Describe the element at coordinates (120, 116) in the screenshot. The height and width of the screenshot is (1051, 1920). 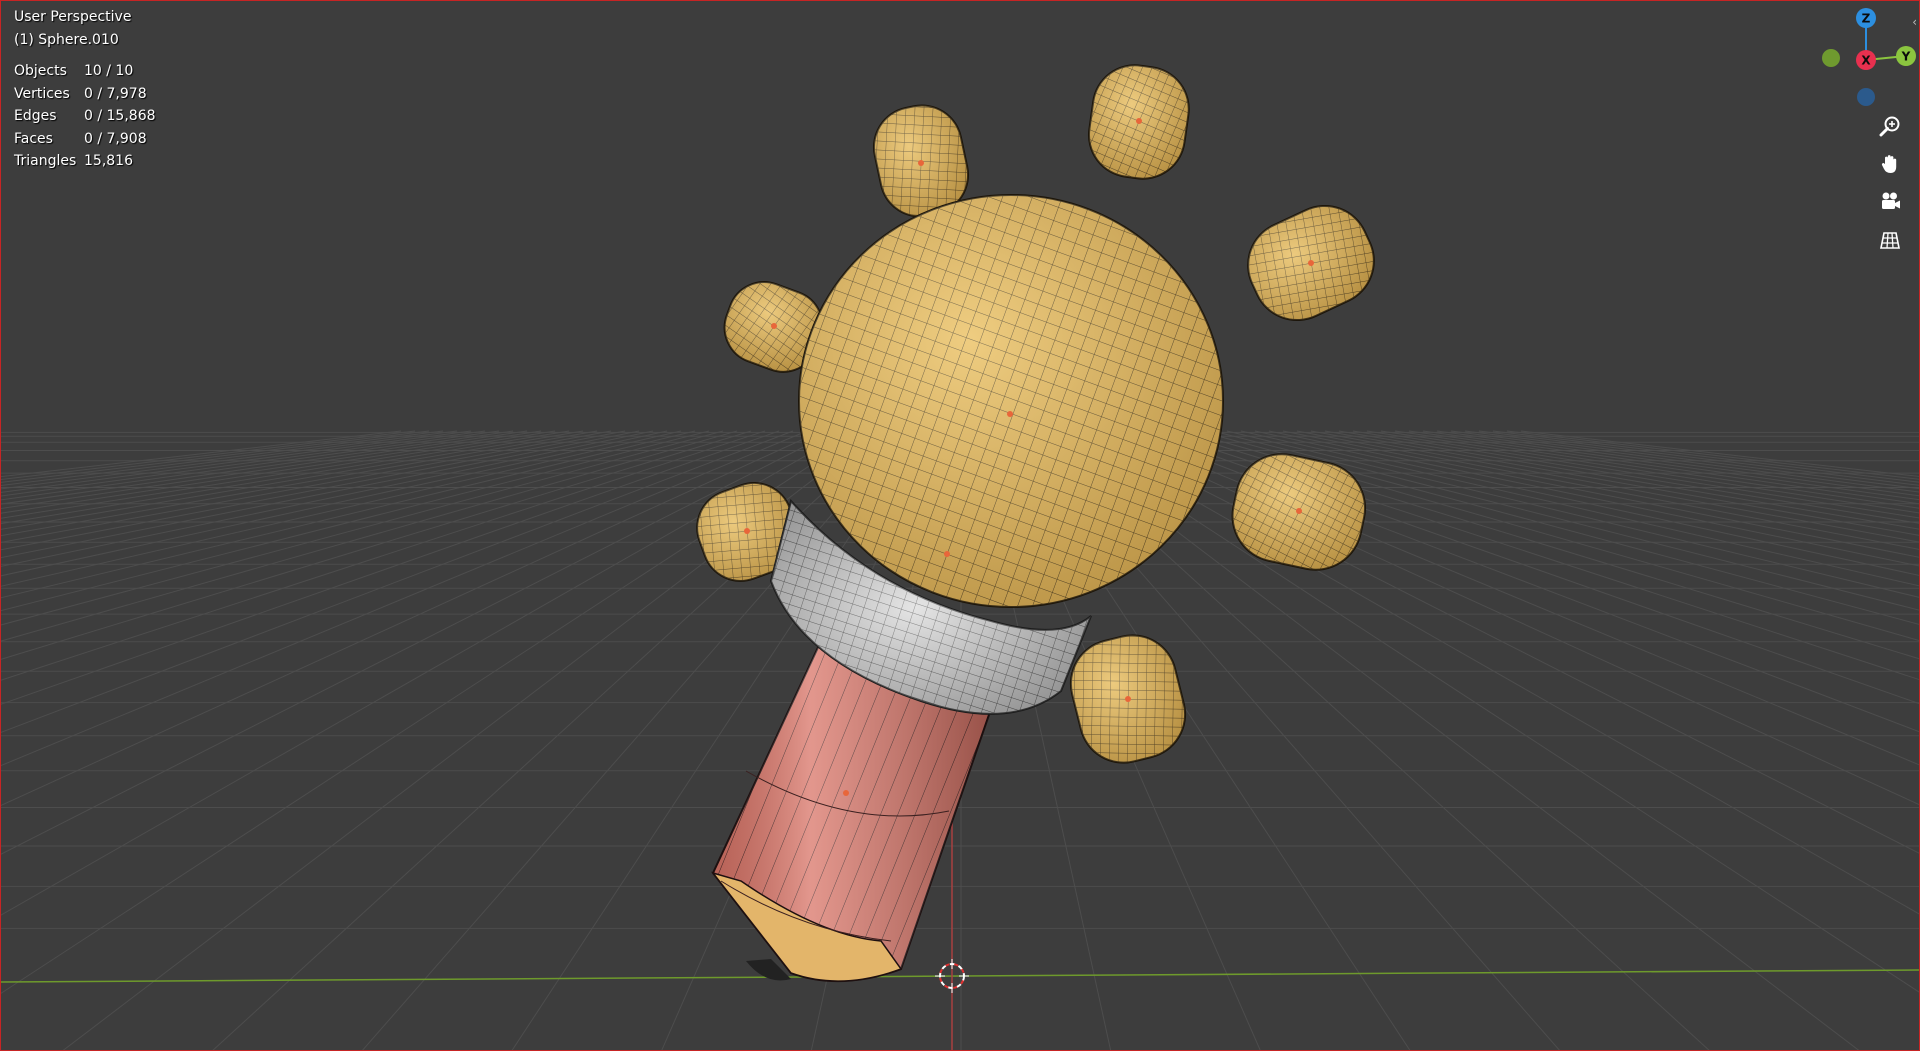
I see `stat-value: 0 / 15,868` at that location.